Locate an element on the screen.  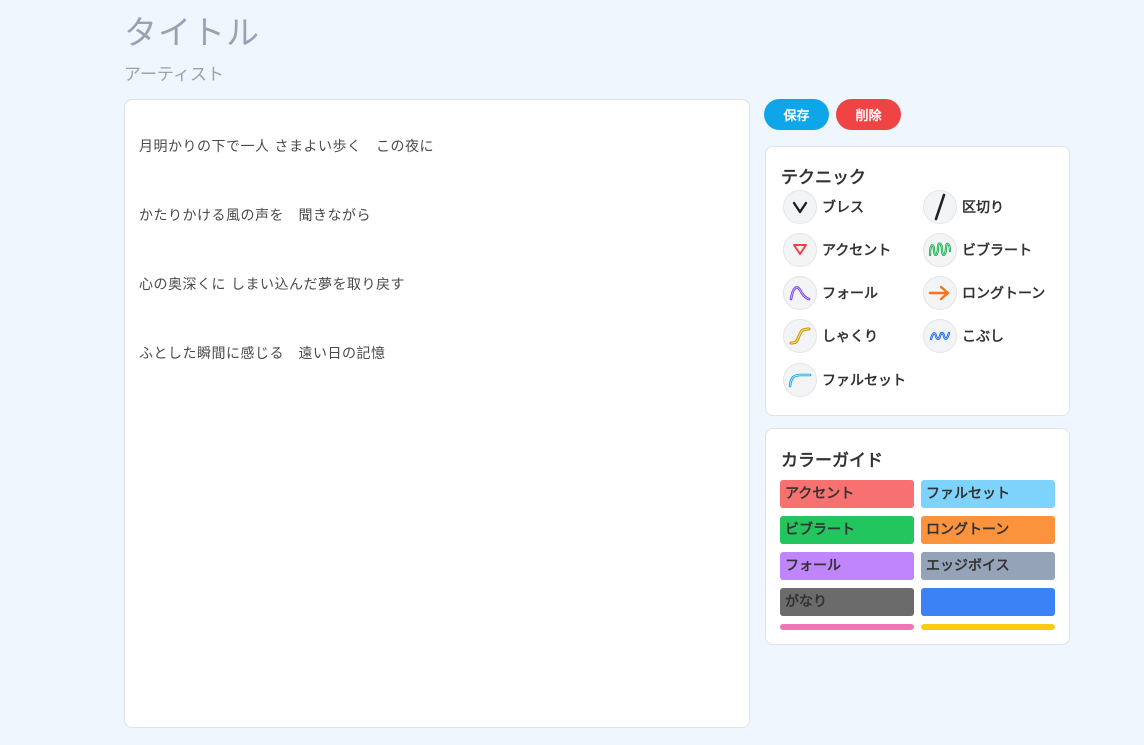
lyric-line: ふとした瞬間に感じる 遠い日の記憶 is located at coordinates (262, 353).